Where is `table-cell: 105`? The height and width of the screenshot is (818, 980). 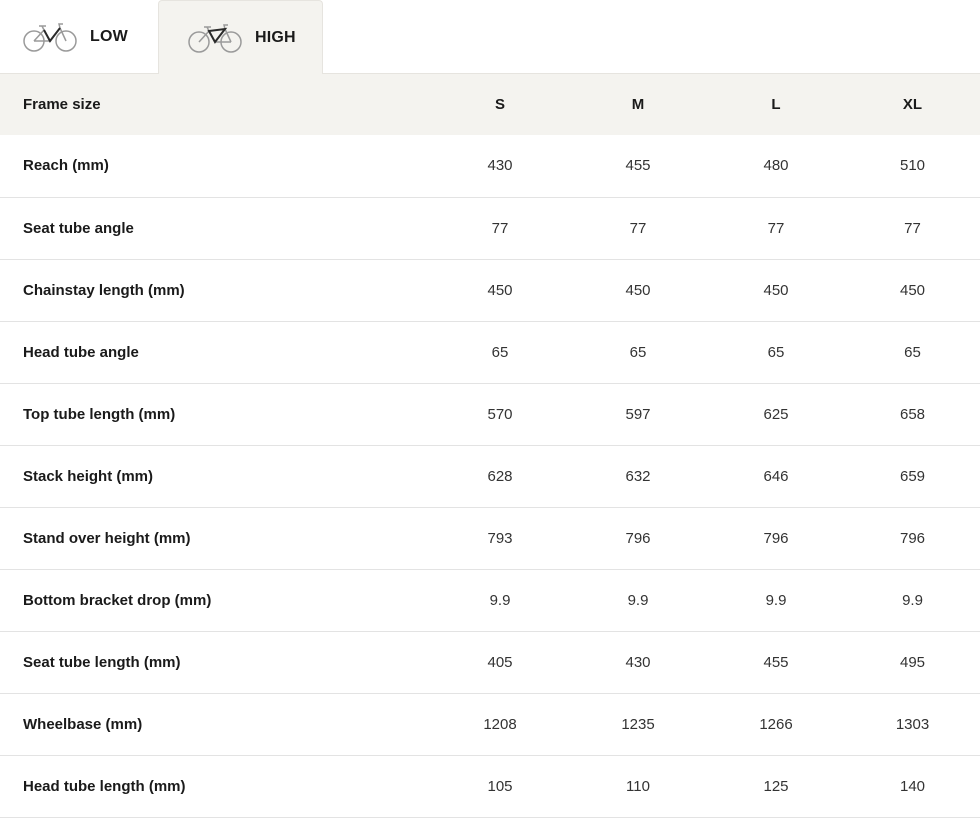 table-cell: 105 is located at coordinates (500, 786).